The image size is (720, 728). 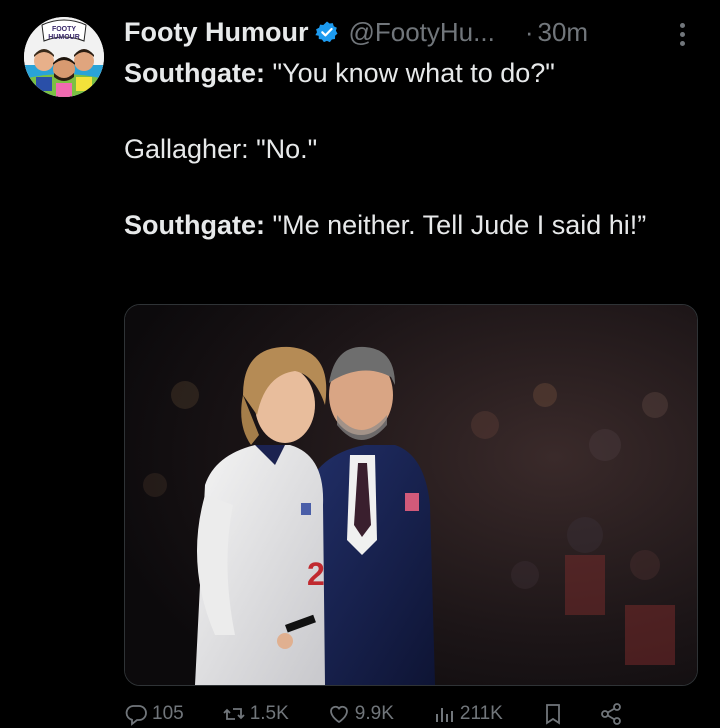 I want to click on like-button: 9.9K, so click(x=360, y=714).